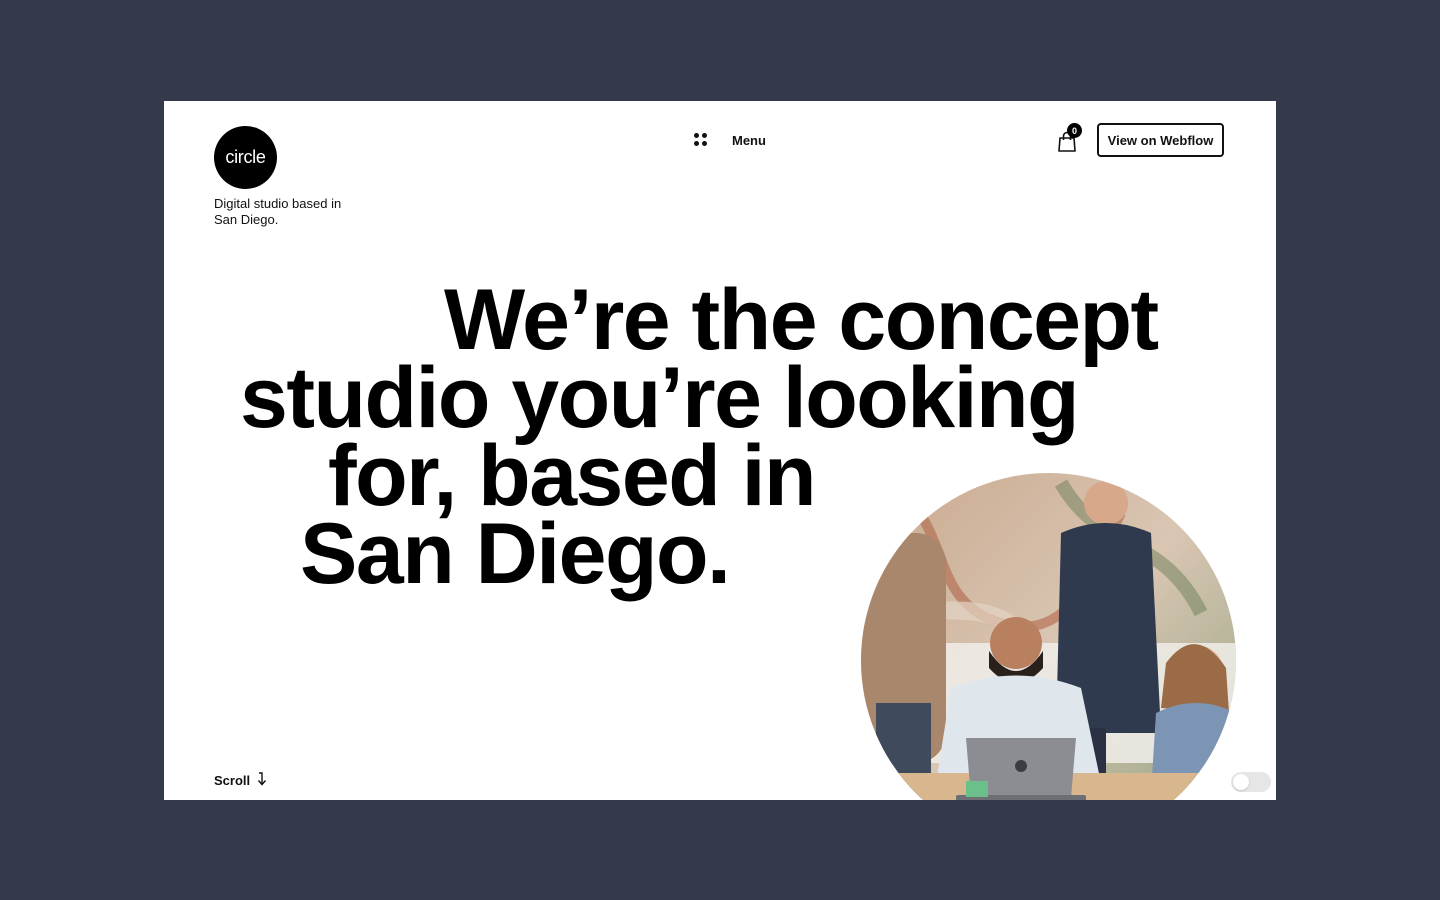 The image size is (1440, 900). I want to click on view-on-webflow-button: View on Webflow, so click(1160, 140).